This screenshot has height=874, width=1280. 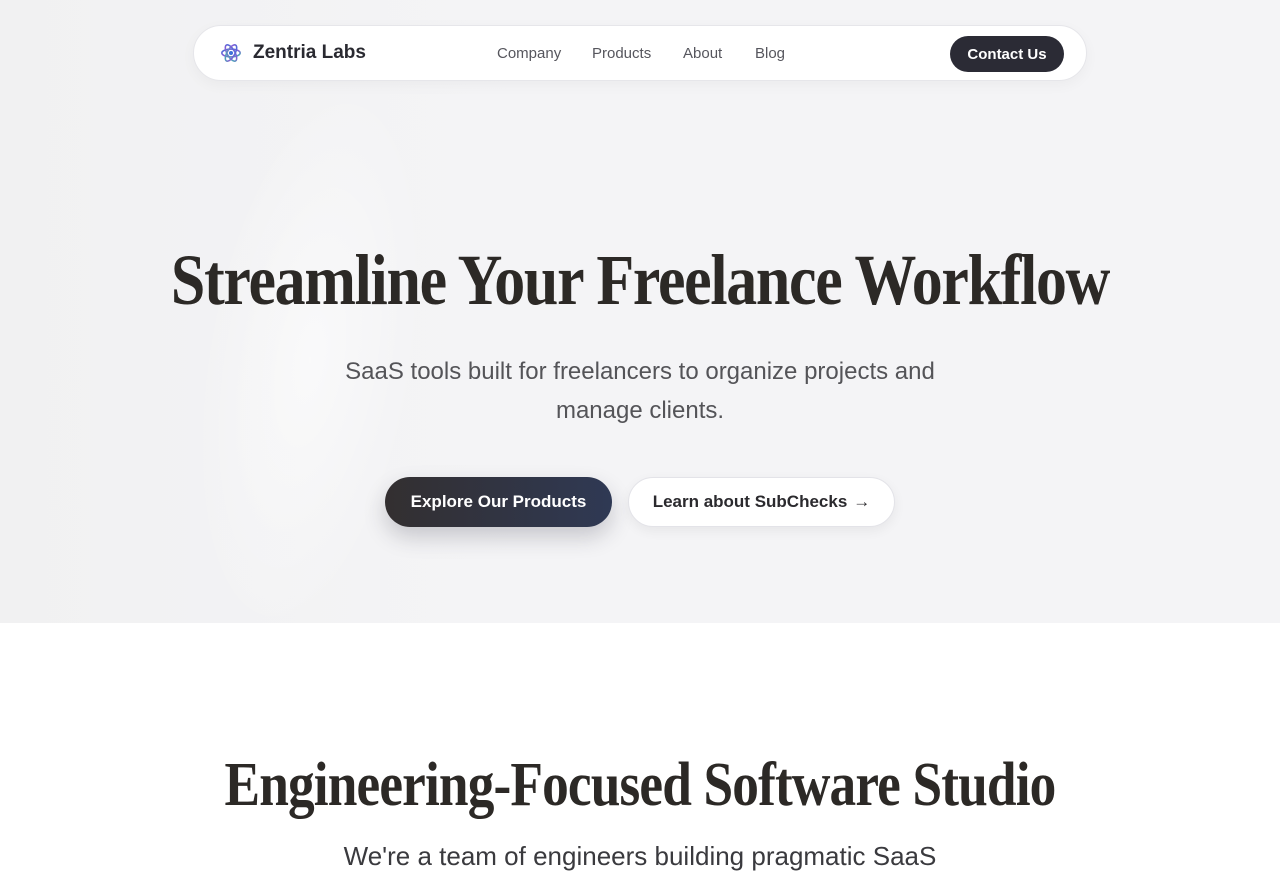 I want to click on nav-link-company: Company, so click(x=529, y=54).